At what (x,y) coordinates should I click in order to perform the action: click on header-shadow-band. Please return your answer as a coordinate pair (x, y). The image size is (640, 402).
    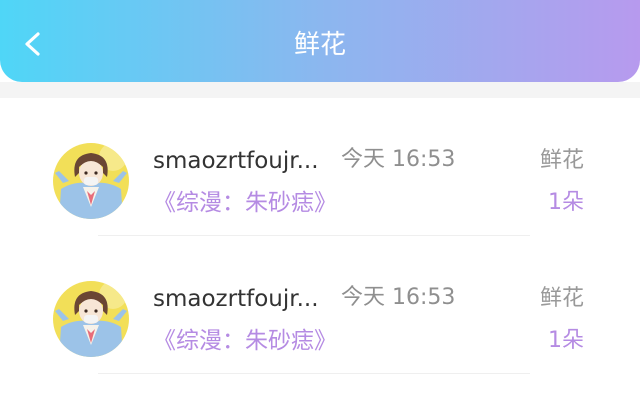
    Looking at the image, I should click on (320, 90).